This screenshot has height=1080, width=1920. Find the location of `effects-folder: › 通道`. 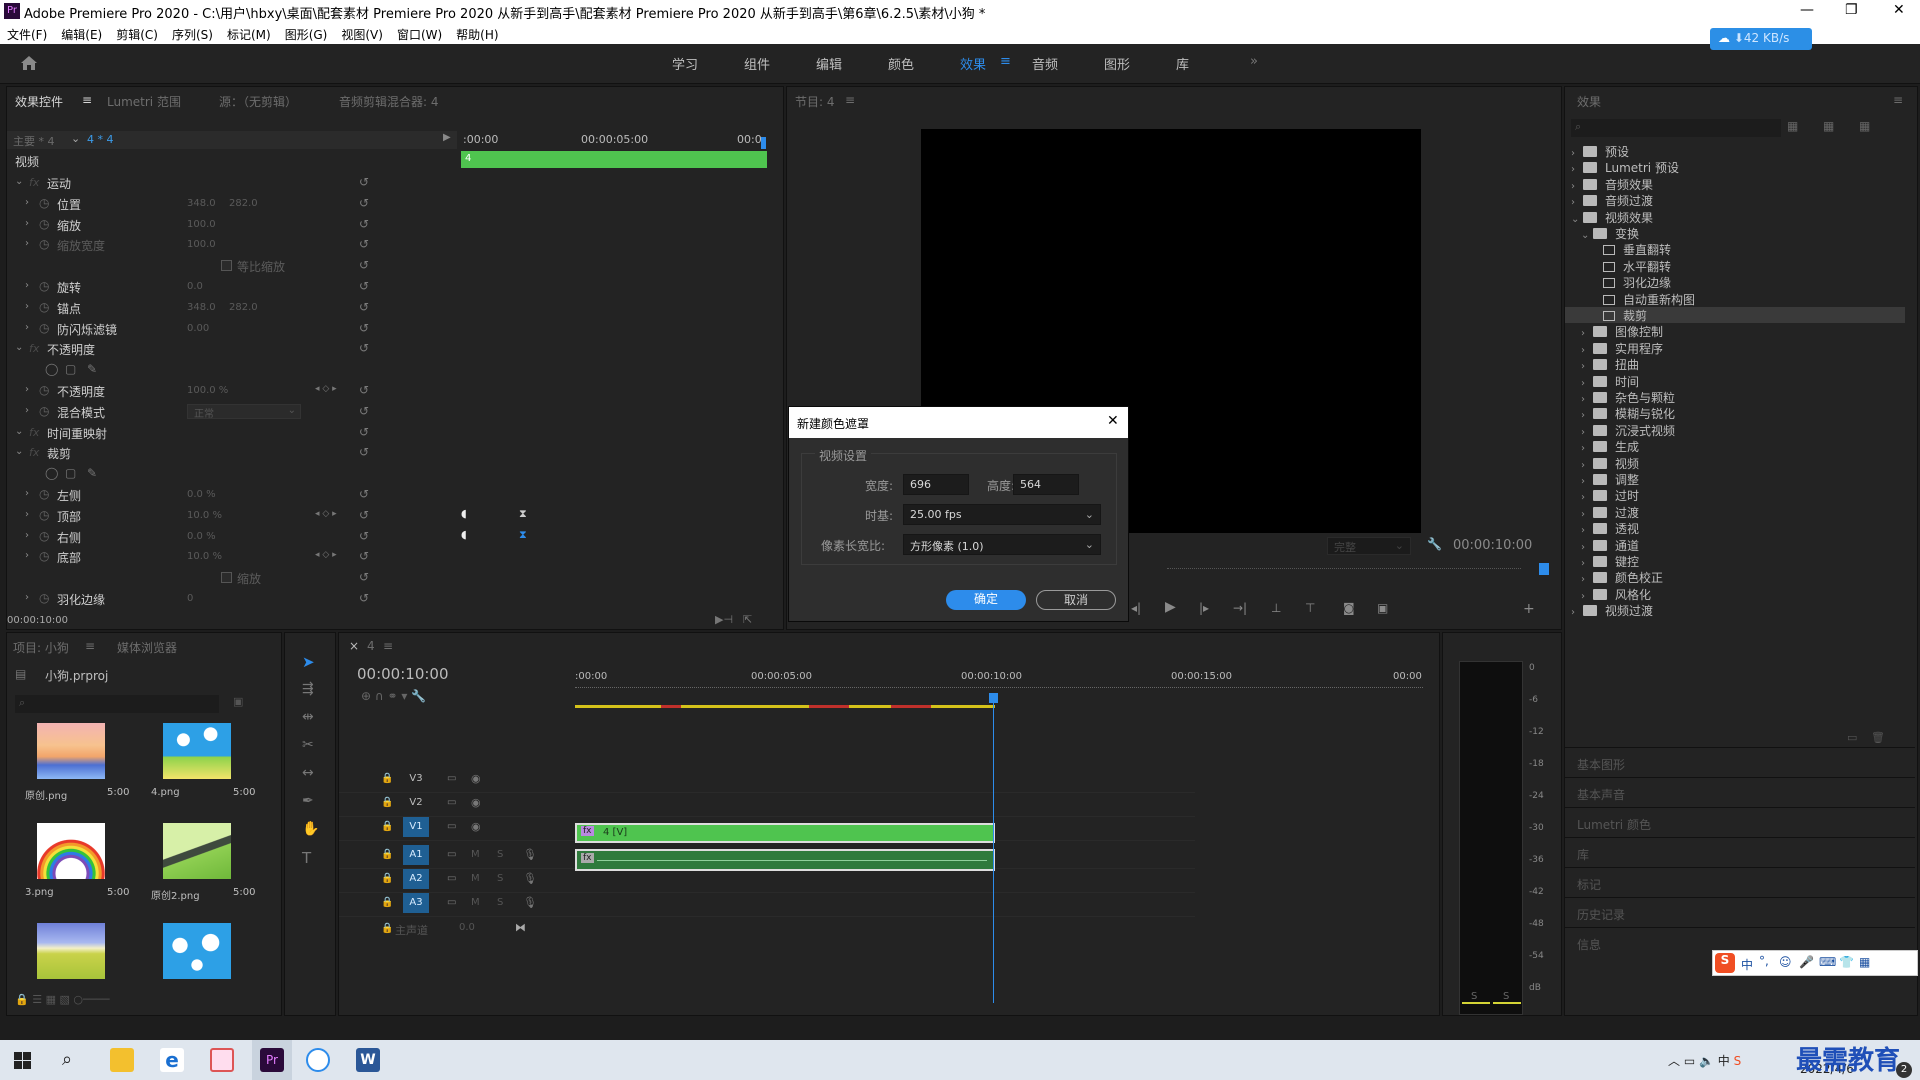

effects-folder: › 通道 is located at coordinates (1735, 545).